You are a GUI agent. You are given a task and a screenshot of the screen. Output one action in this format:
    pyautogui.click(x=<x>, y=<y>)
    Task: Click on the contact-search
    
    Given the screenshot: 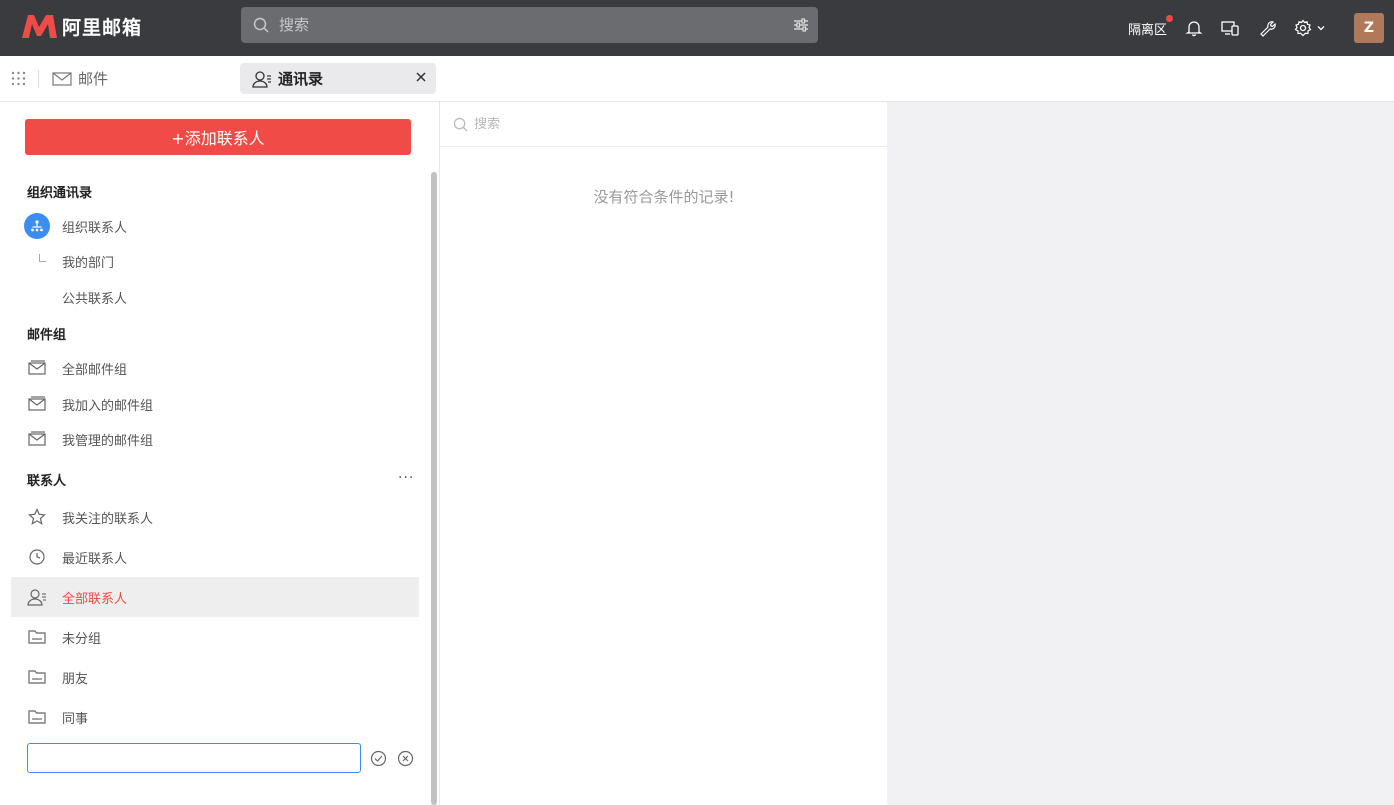 What is the action you would take?
    pyautogui.click(x=663, y=124)
    